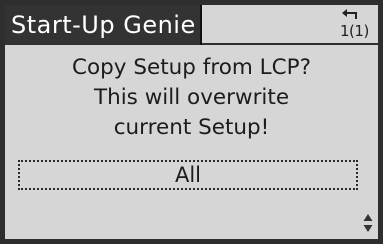  I want to click on message-line: Copy Setup from LCP?, so click(191, 67).